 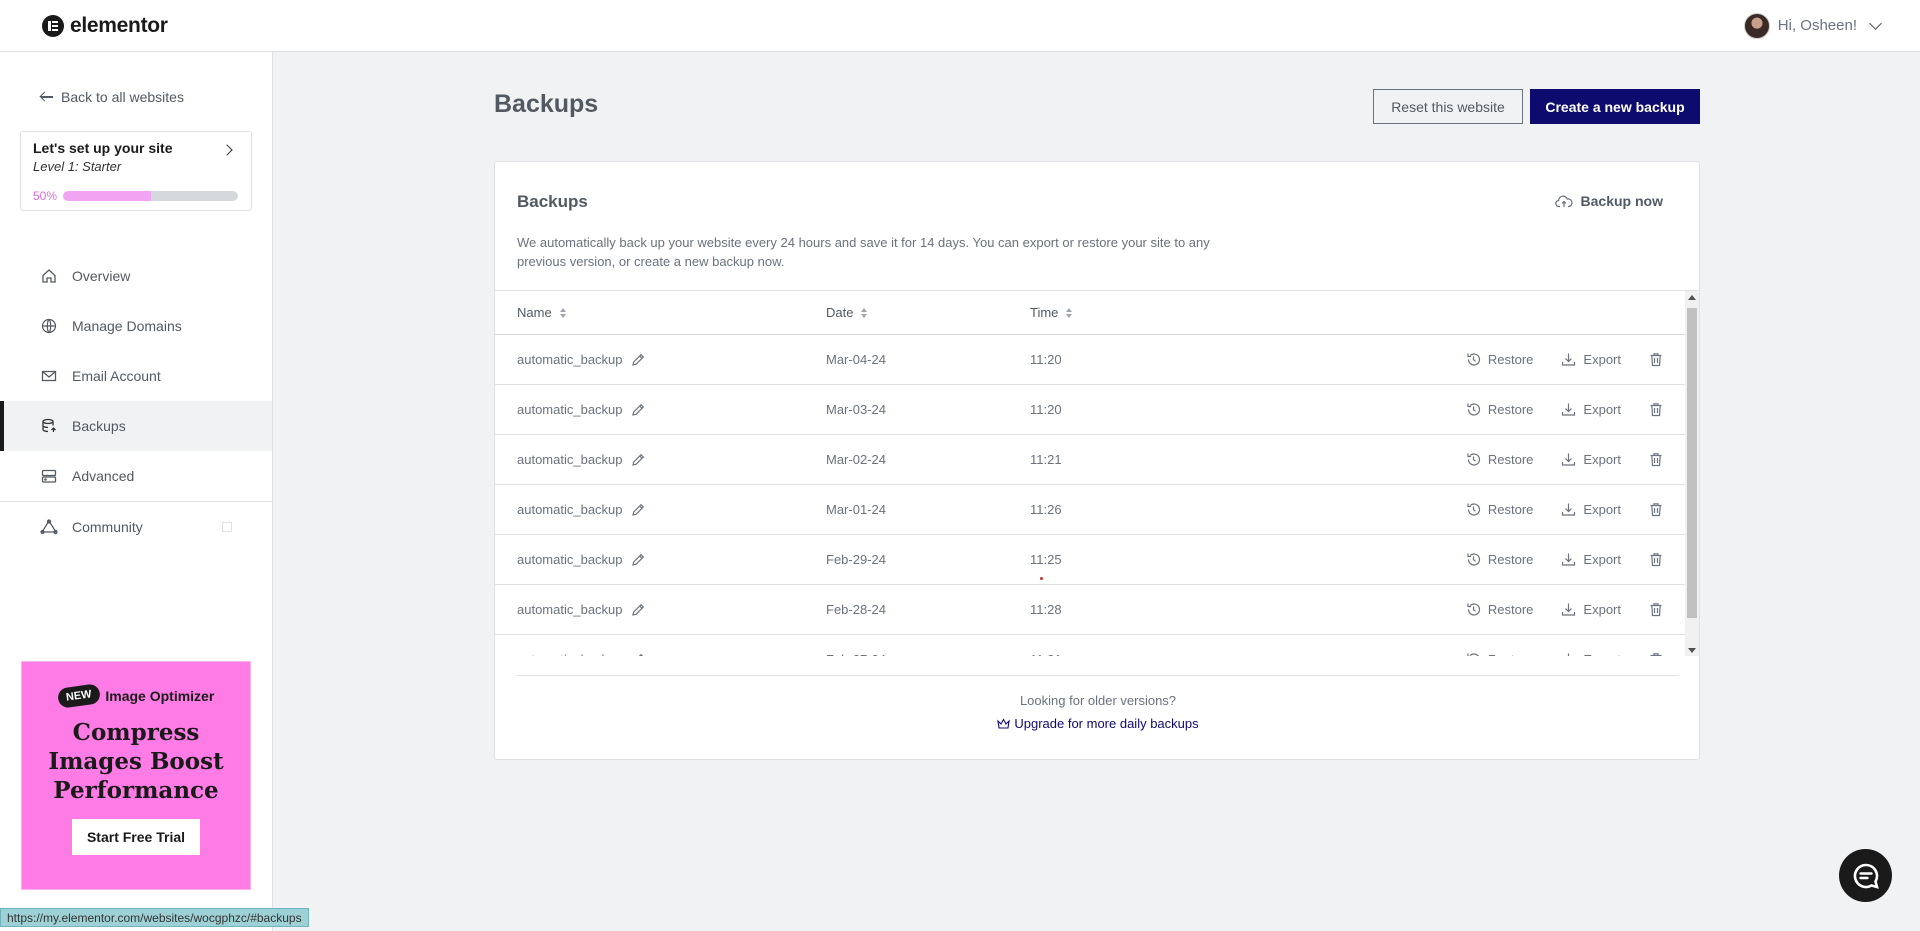 What do you see at coordinates (1046, 609) in the screenshot?
I see `backup-time: 11:28` at bounding box center [1046, 609].